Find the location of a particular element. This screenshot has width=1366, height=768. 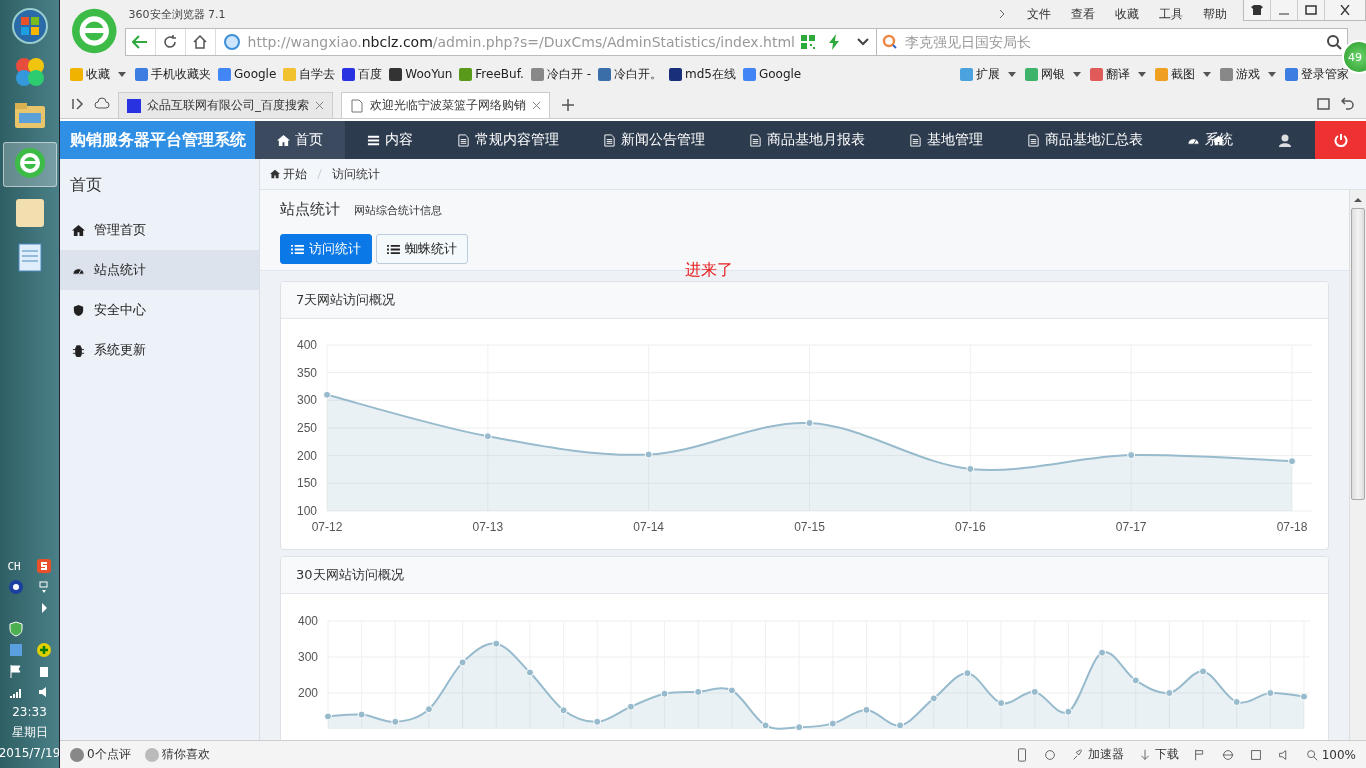

toolbar-item: 翻译 is located at coordinates (1110, 74).